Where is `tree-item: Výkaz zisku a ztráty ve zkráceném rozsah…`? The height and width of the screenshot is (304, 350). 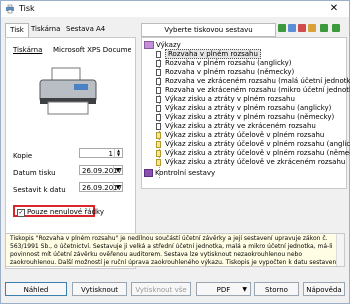 tree-item: Výkaz zisku a ztráty ve zkráceném rozsah… is located at coordinates (236, 126).